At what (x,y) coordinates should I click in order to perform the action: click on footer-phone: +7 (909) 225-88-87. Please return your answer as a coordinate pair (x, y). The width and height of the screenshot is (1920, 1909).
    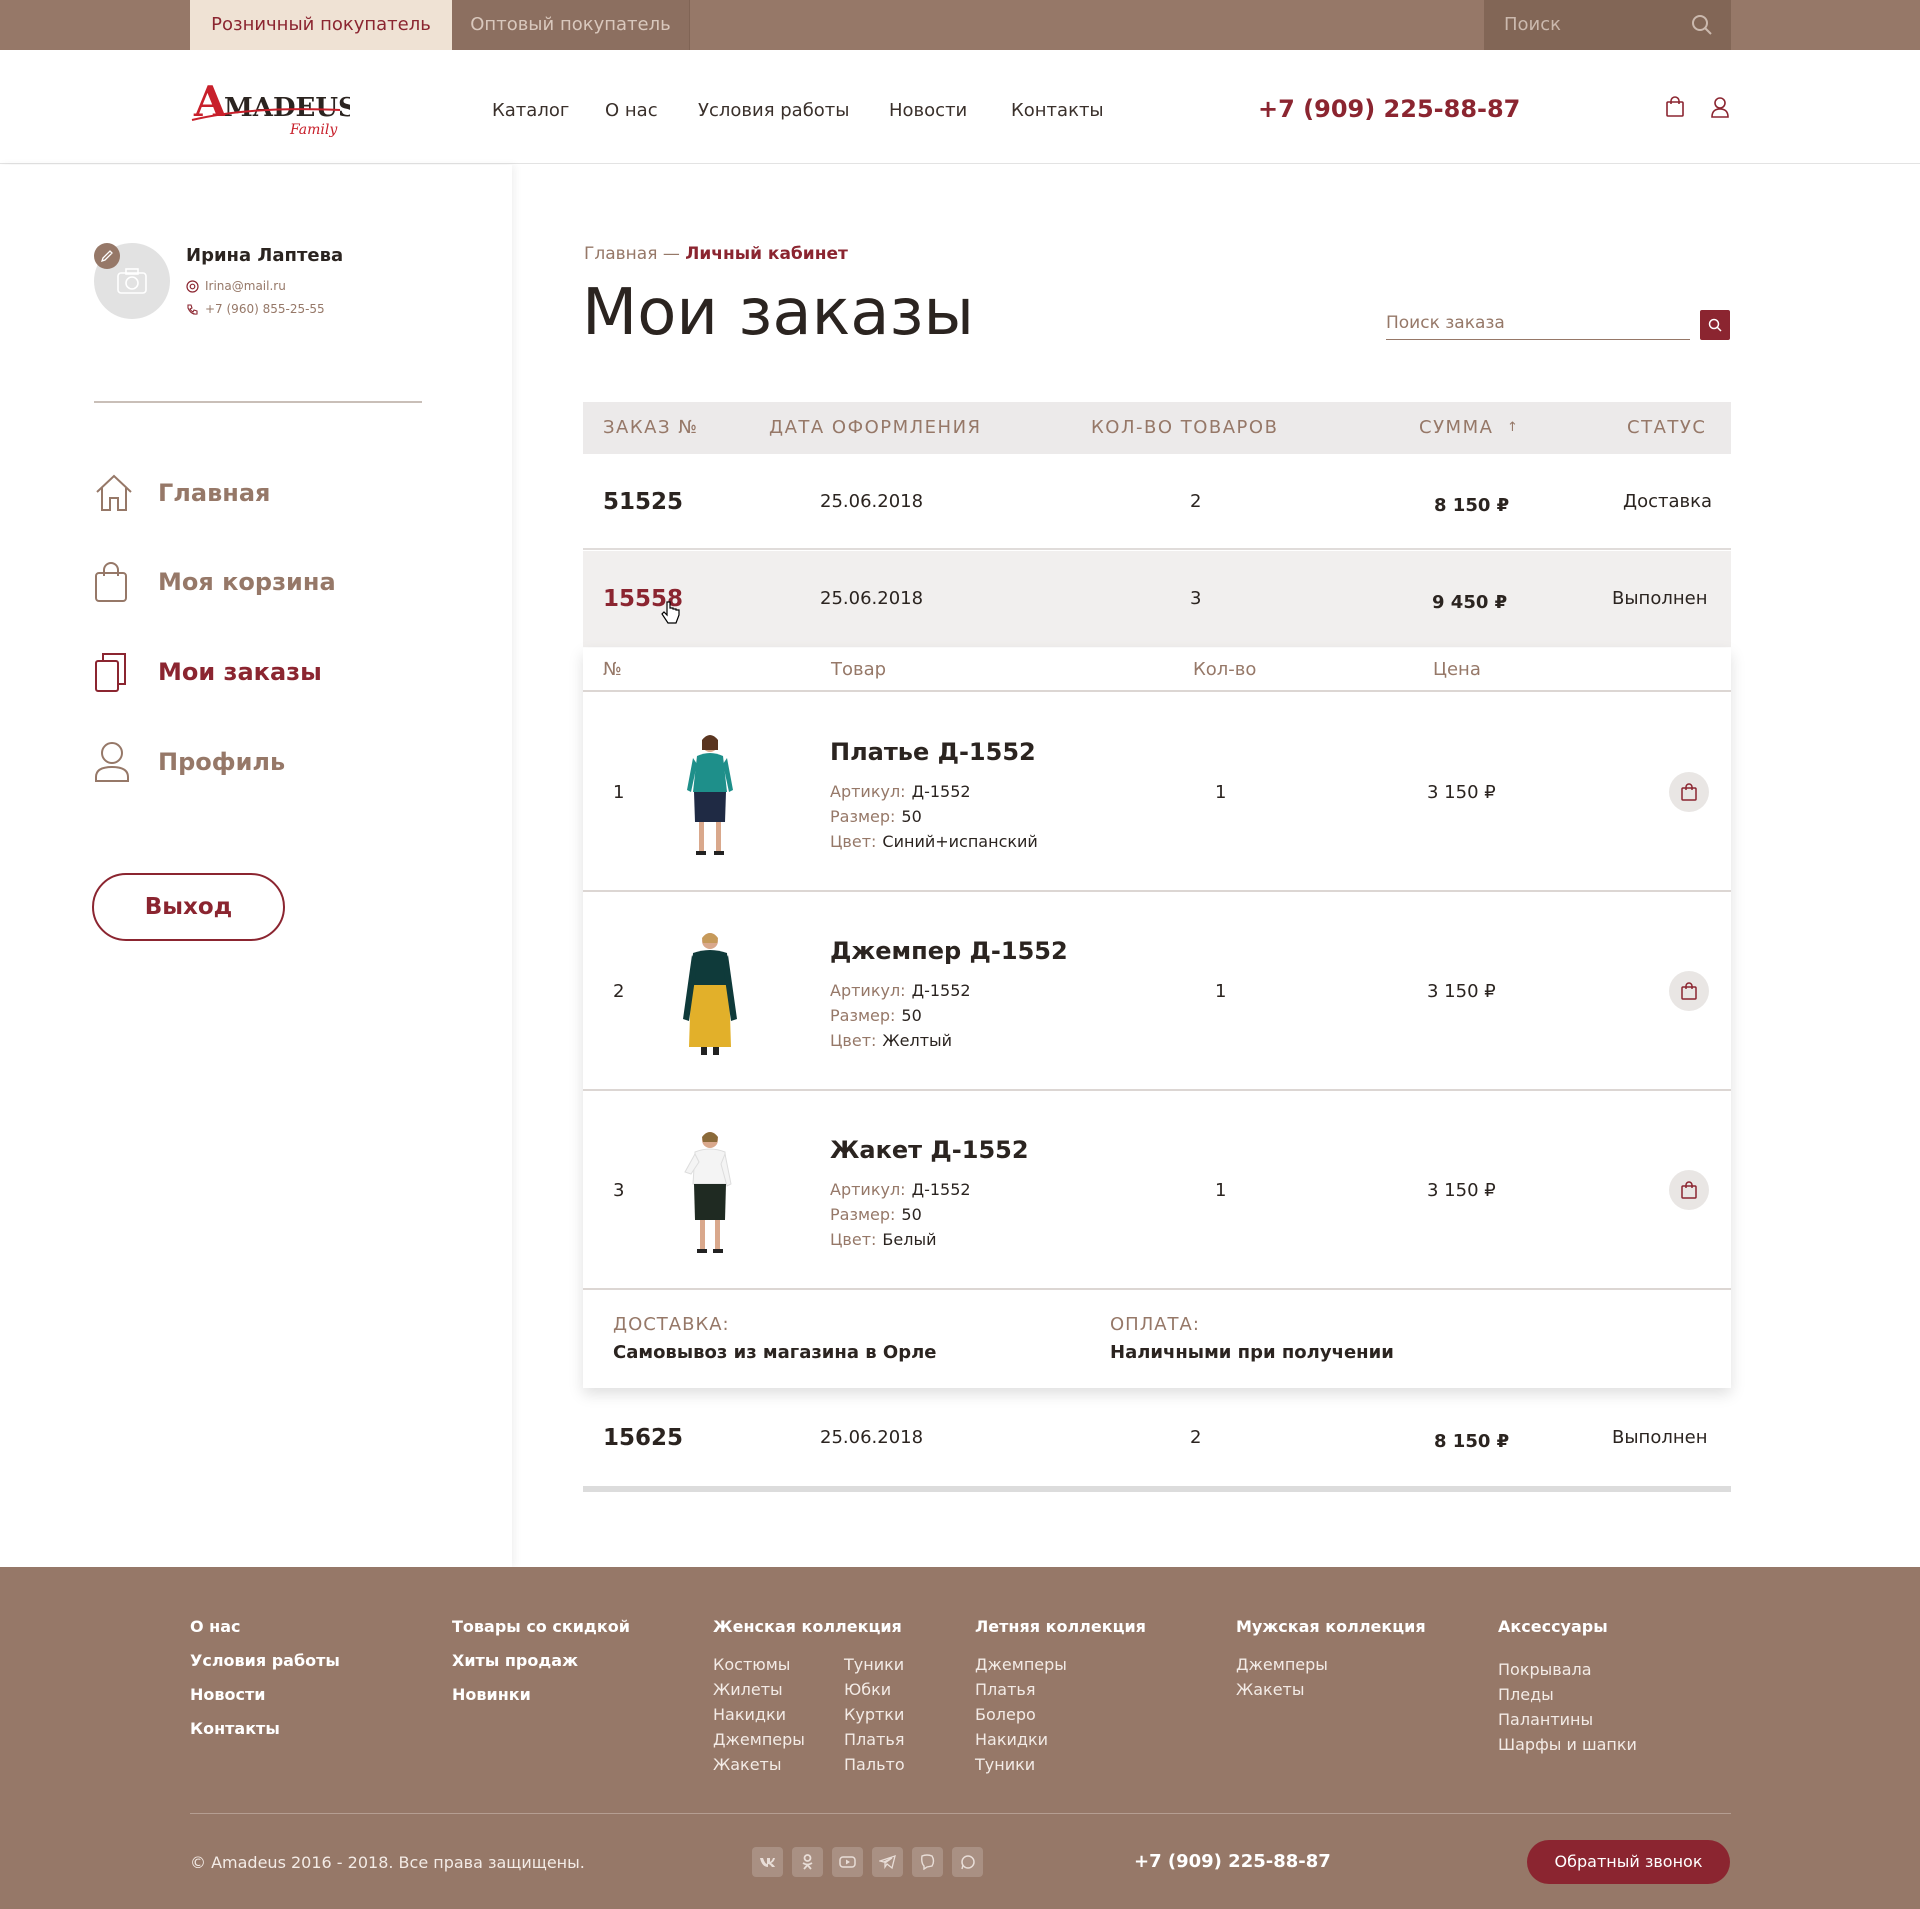
    Looking at the image, I should click on (1232, 1861).